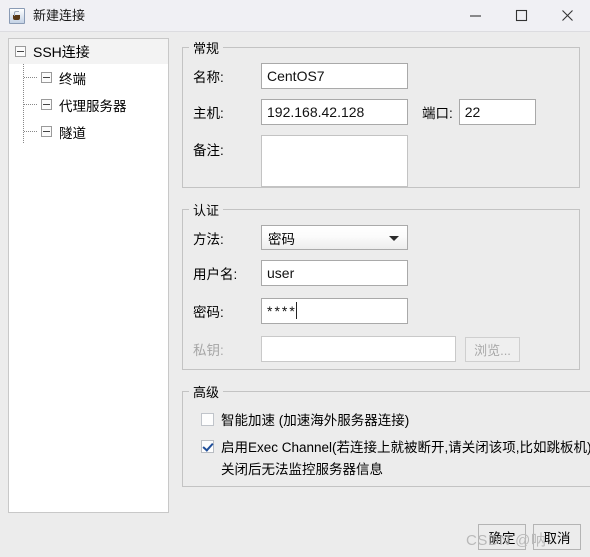 The height and width of the screenshot is (557, 590). I want to click on method-select: 密码, so click(334, 237).